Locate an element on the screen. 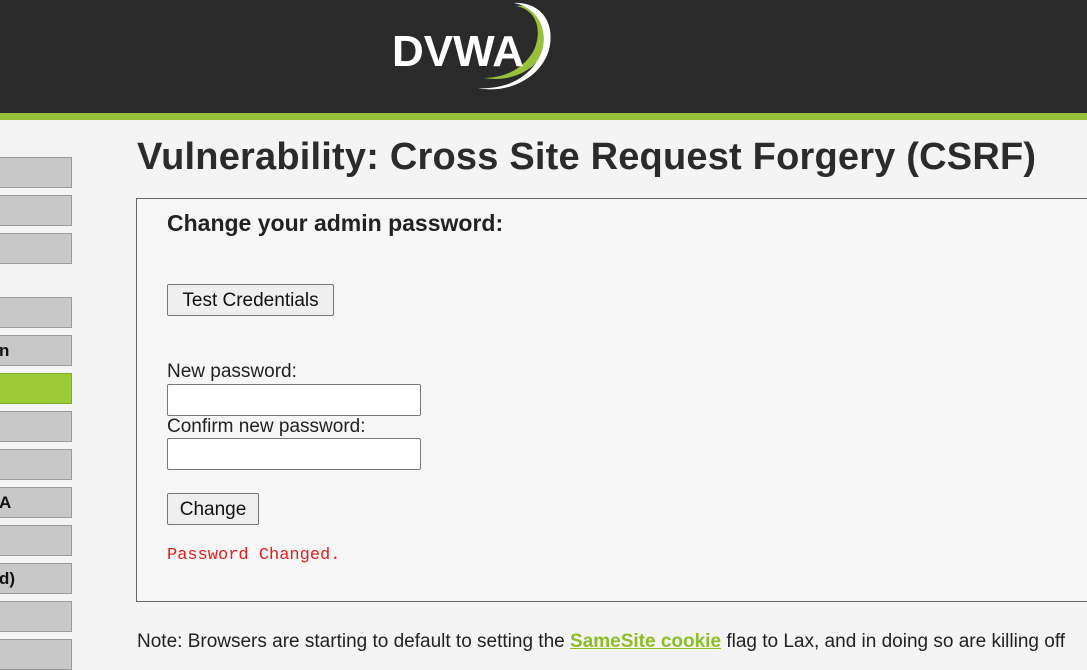 The height and width of the screenshot is (670, 1087). samesite-cookie-link: SameSite cookie is located at coordinates (645, 641).